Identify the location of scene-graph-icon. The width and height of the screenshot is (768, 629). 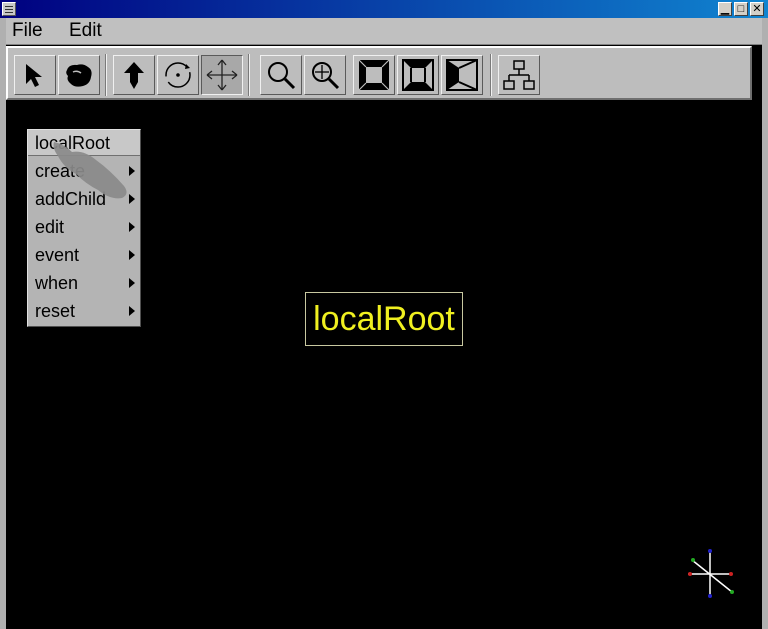
(519, 75).